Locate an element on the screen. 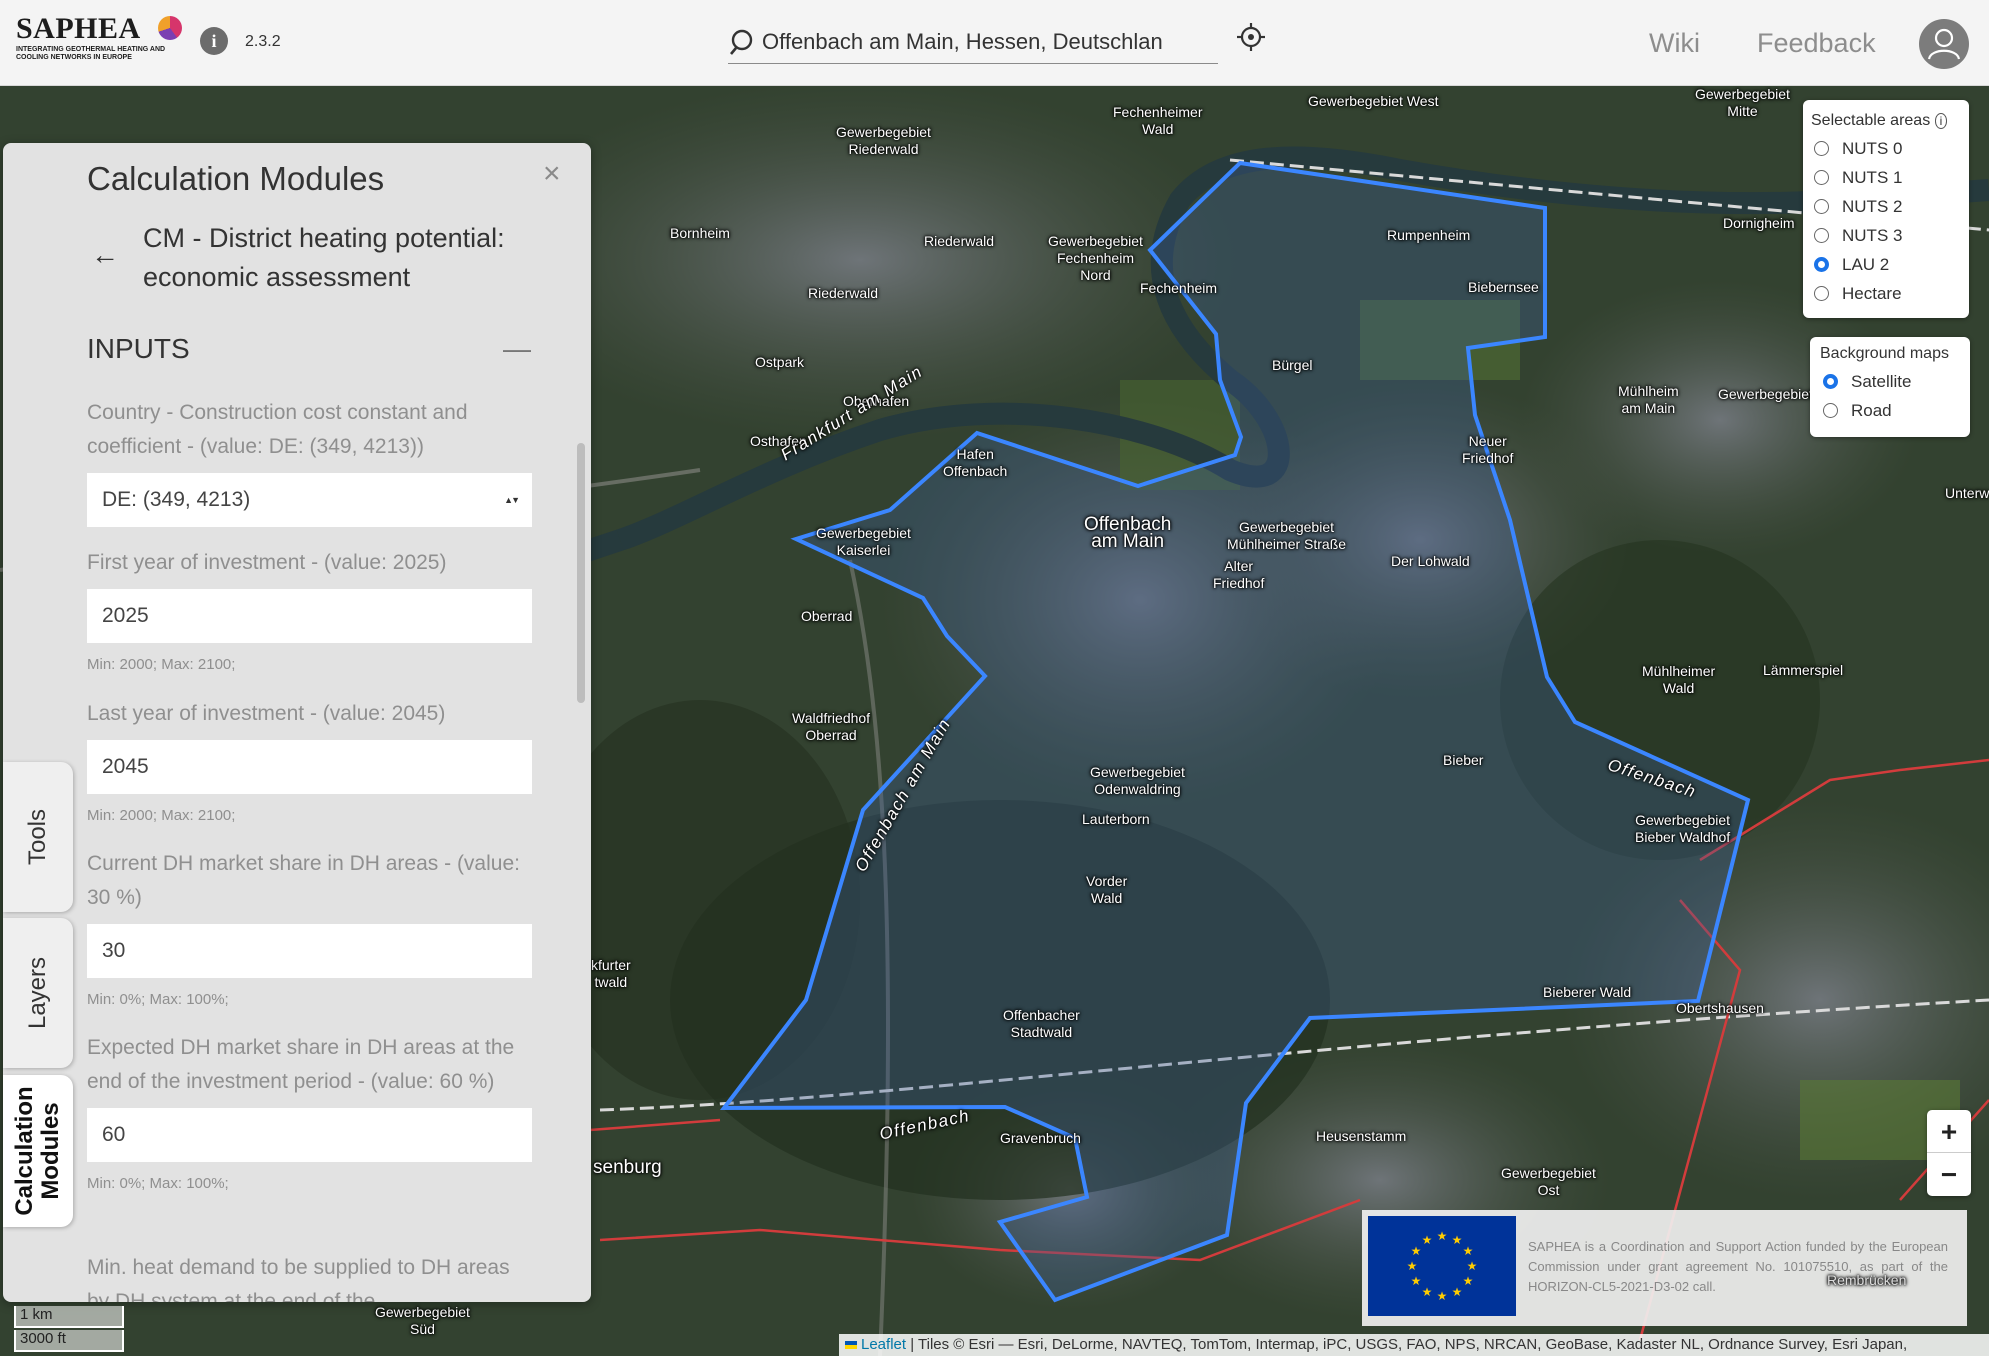  panel-title: Calculation Modules is located at coordinates (236, 178).